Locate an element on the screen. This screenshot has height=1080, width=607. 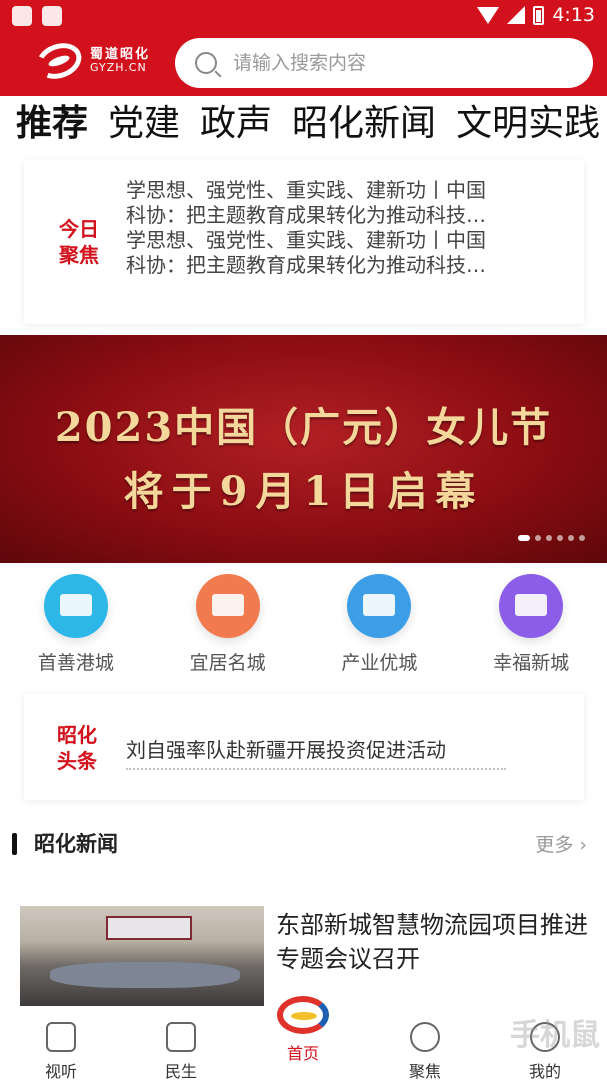
tab-civilization: 文明实践 is located at coordinates (528, 124).